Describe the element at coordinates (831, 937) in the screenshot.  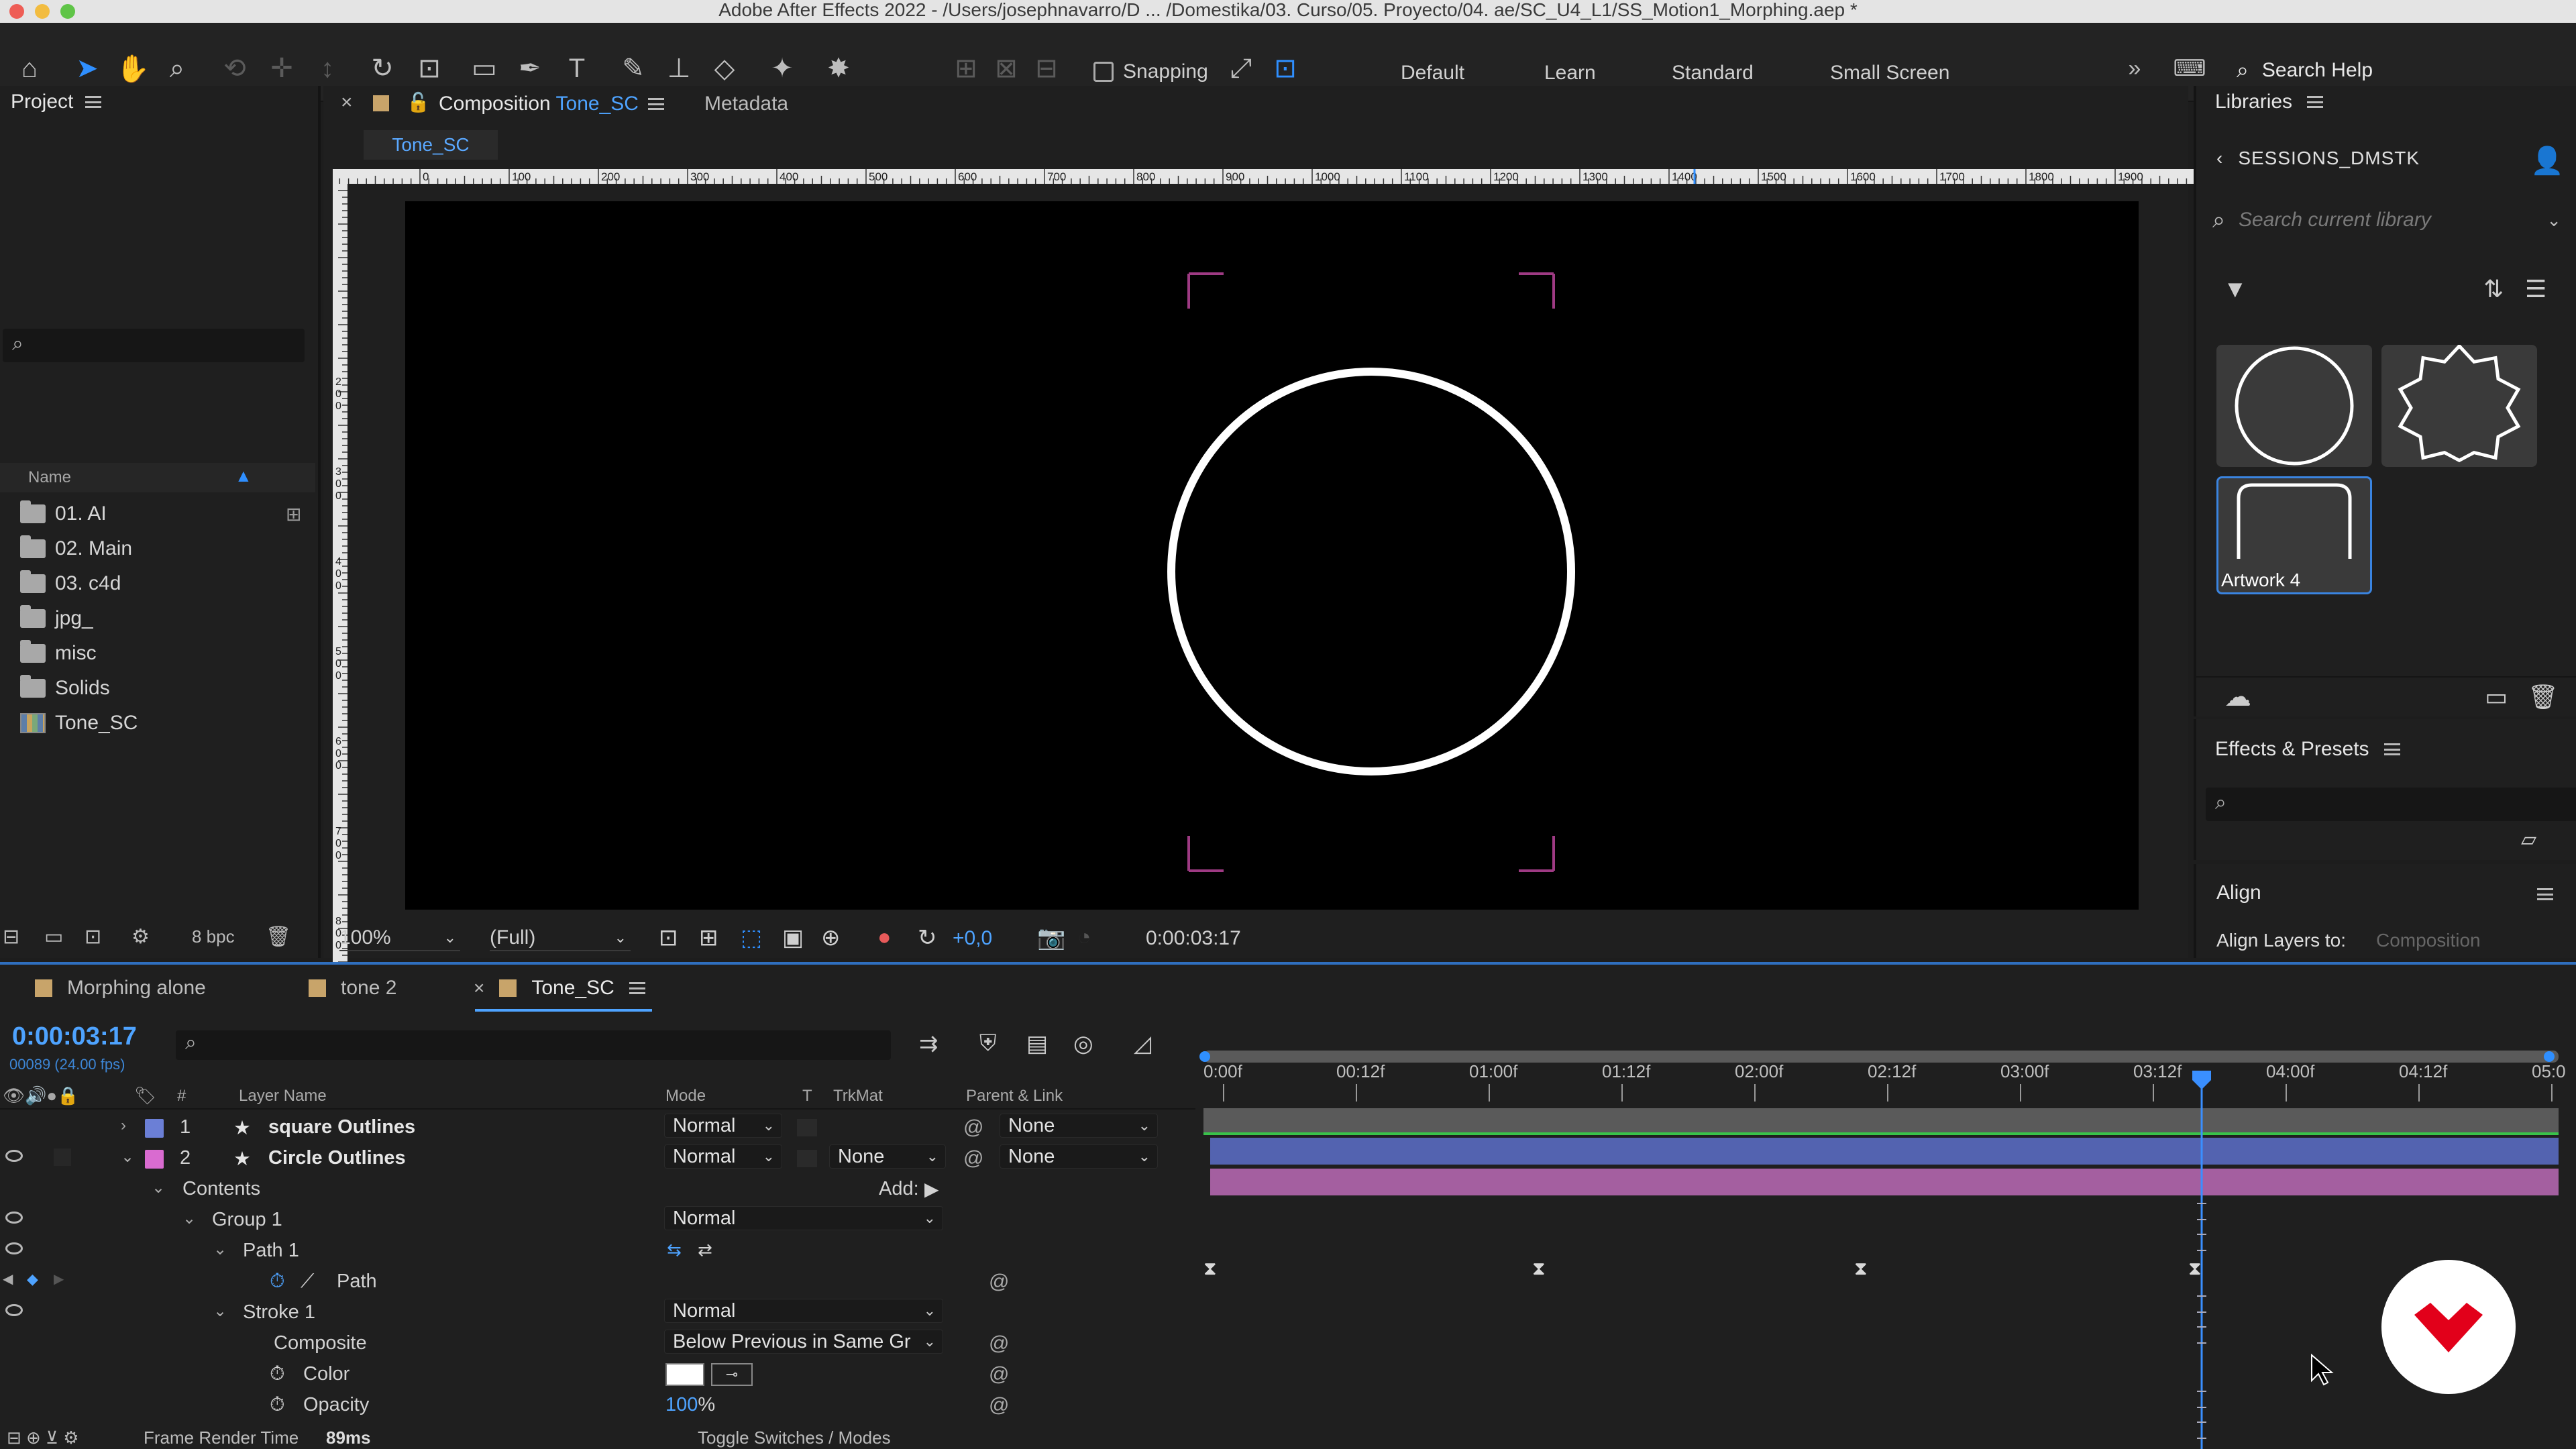
I see `grid-guides-icon: ⊕` at that location.